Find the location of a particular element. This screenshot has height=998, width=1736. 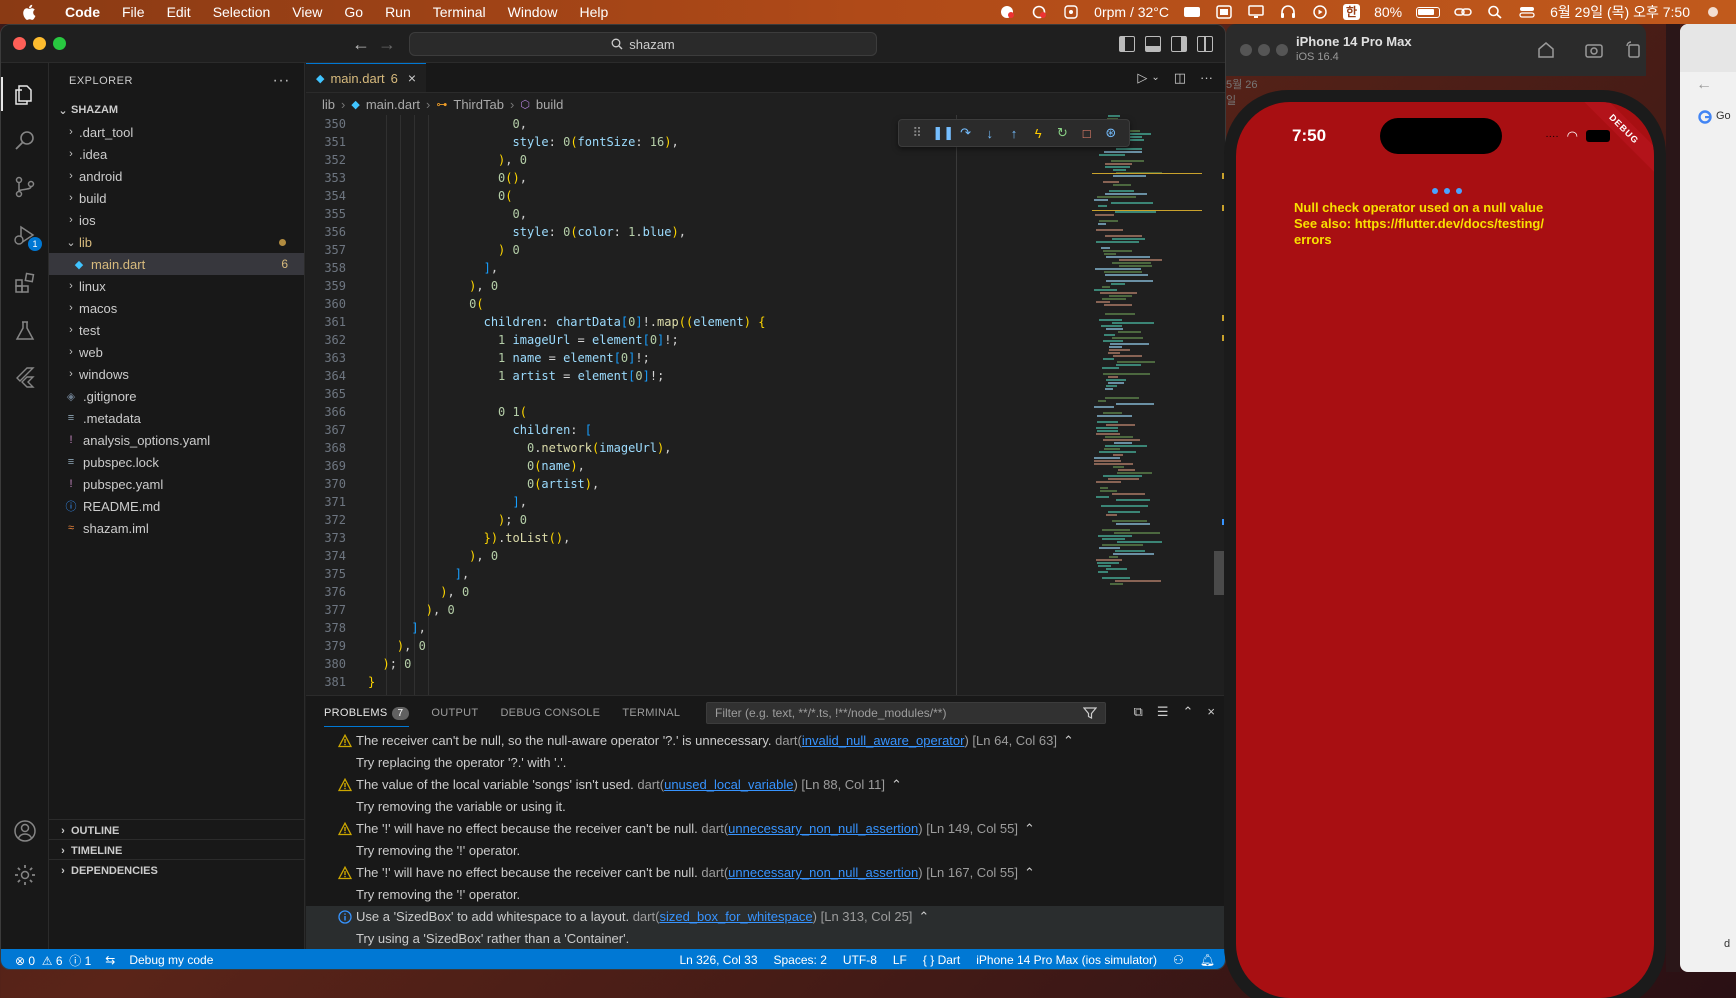

folder-test: › test is located at coordinates (176, 330).